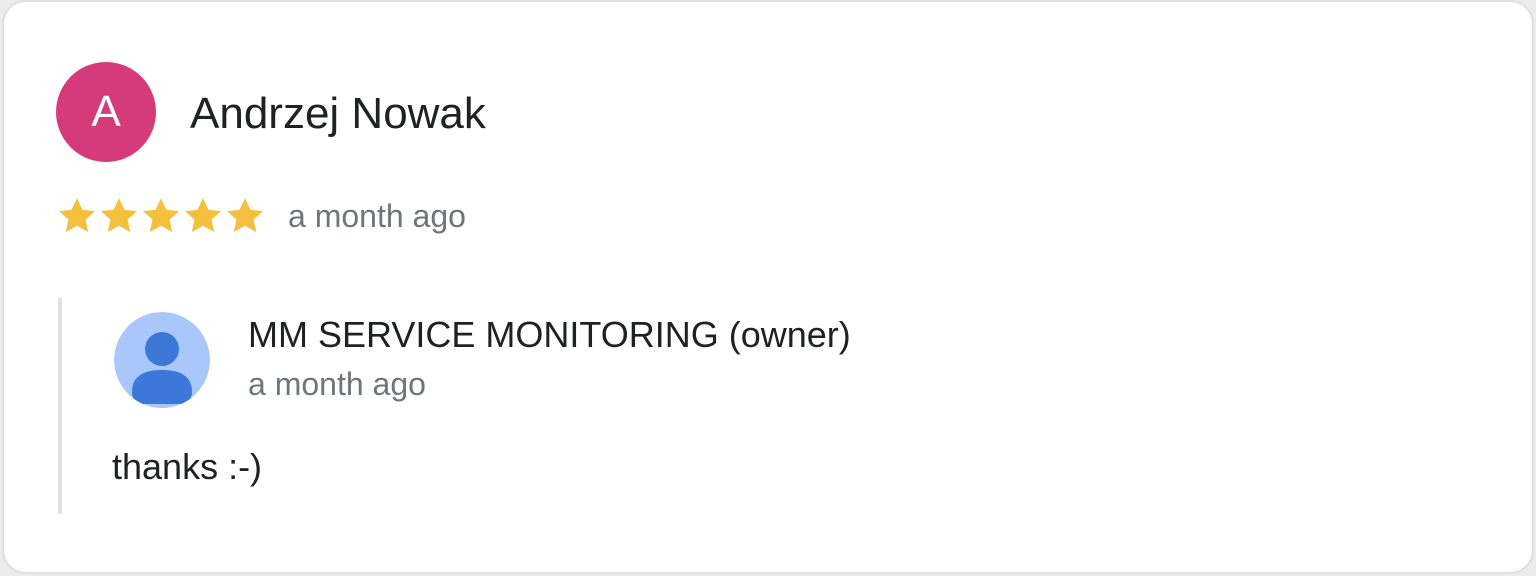  What do you see at coordinates (187, 466) in the screenshot?
I see `reply-text: thanks :-)` at bounding box center [187, 466].